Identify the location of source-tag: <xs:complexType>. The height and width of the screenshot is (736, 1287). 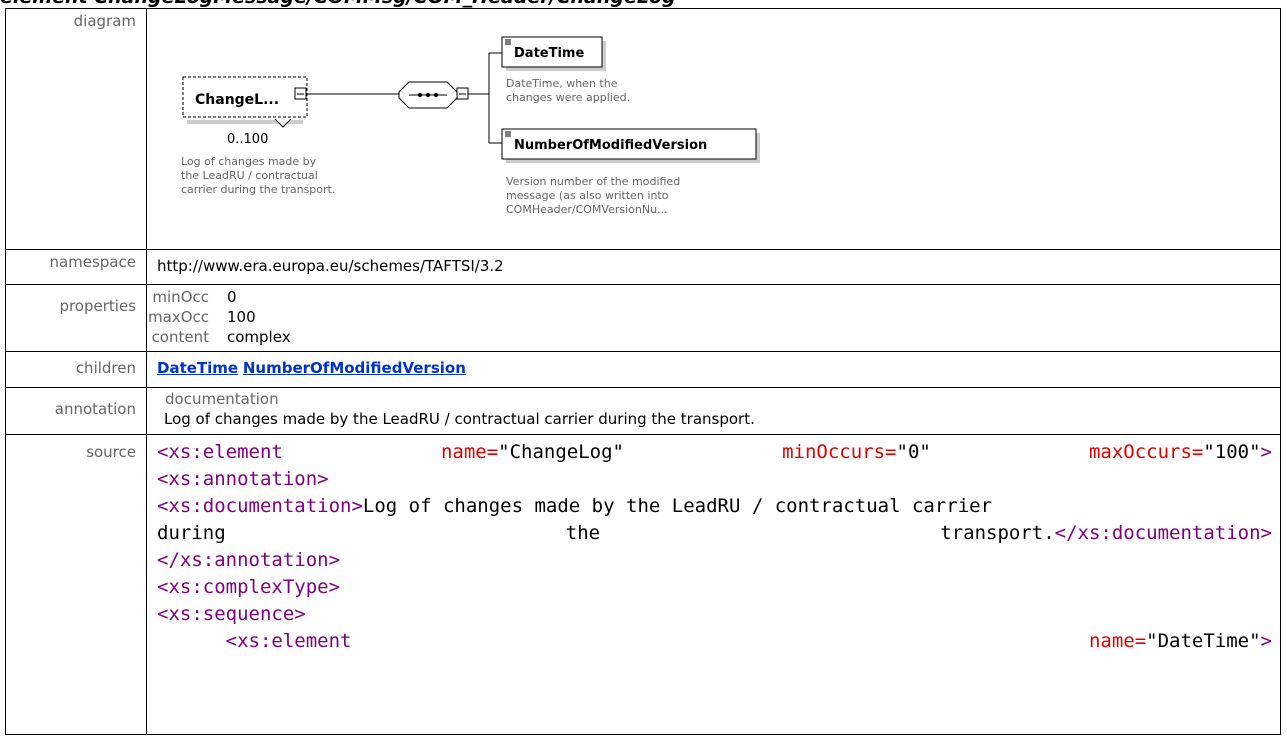
(249, 587).